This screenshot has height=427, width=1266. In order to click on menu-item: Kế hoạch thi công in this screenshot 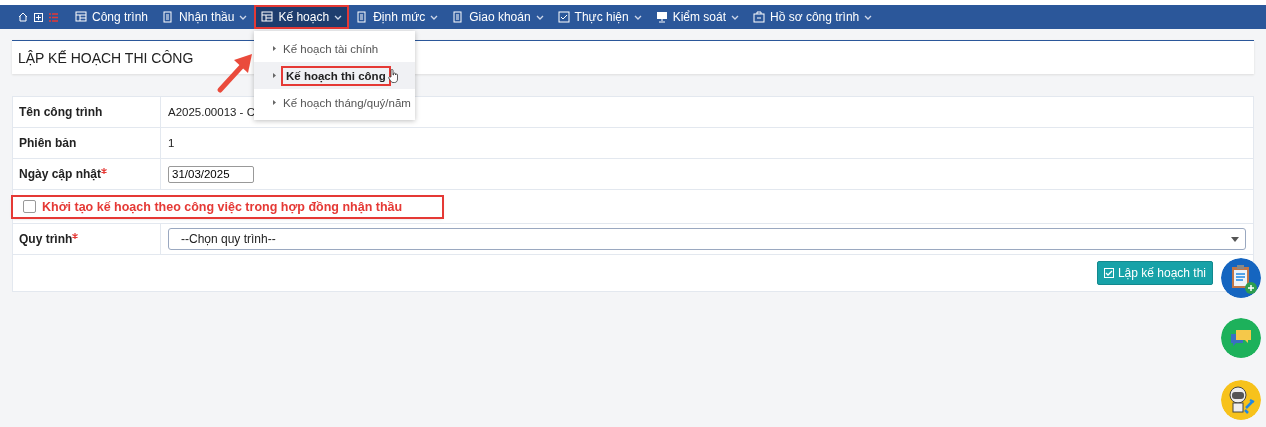, I will do `click(334, 75)`.